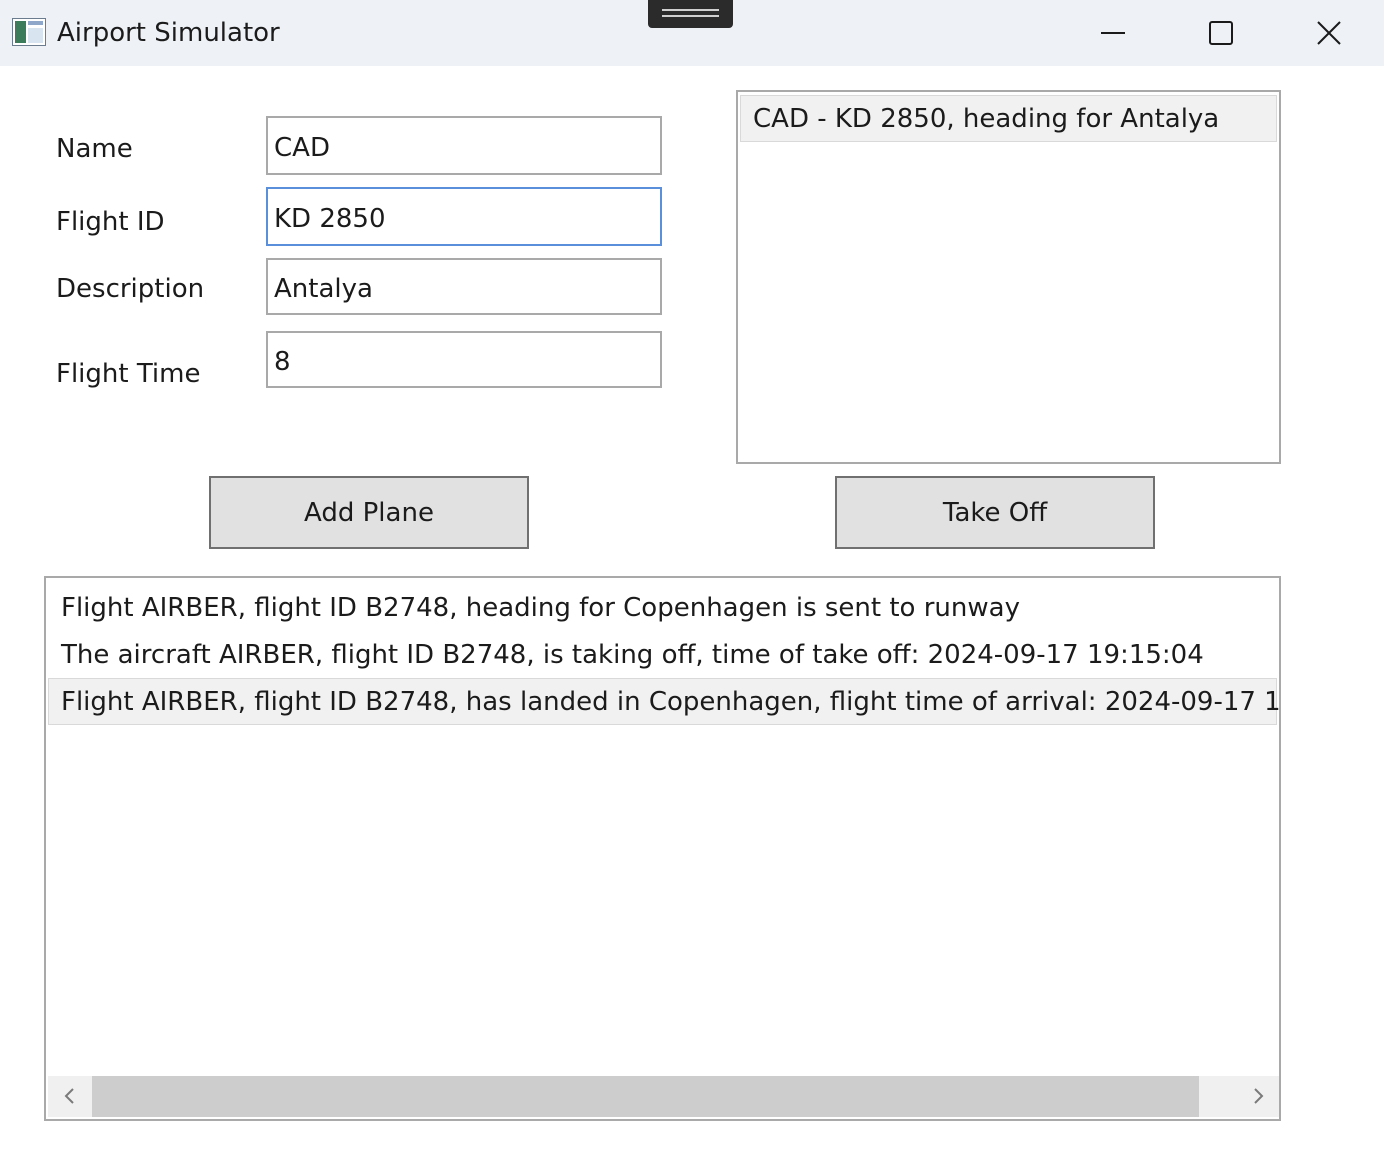 The height and width of the screenshot is (1162, 1384). Describe the element at coordinates (690, 14) in the screenshot. I see `snap-layout-handle` at that location.